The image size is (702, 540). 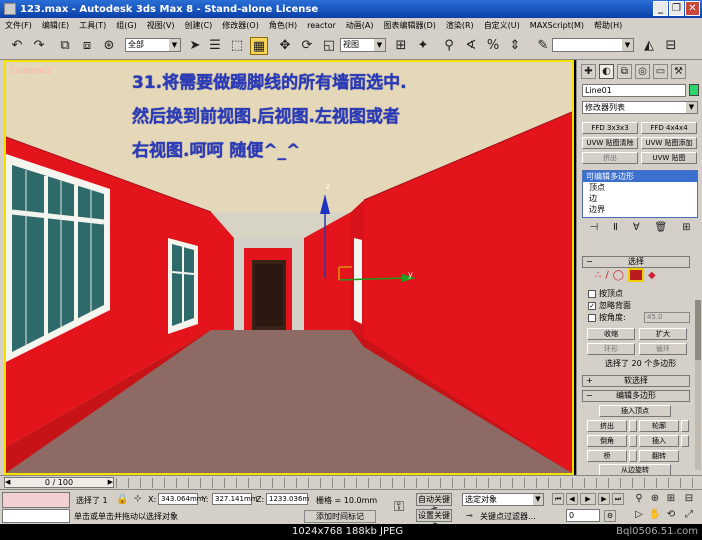 I want to click on display-tab-icon: ▭, so click(x=660, y=71).